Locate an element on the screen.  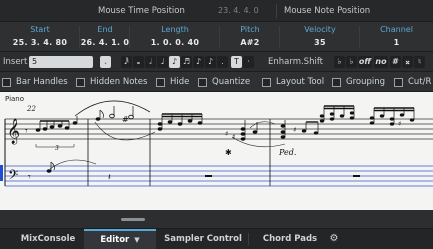
note-value-eighth-button: ♪ is located at coordinates (174, 62).